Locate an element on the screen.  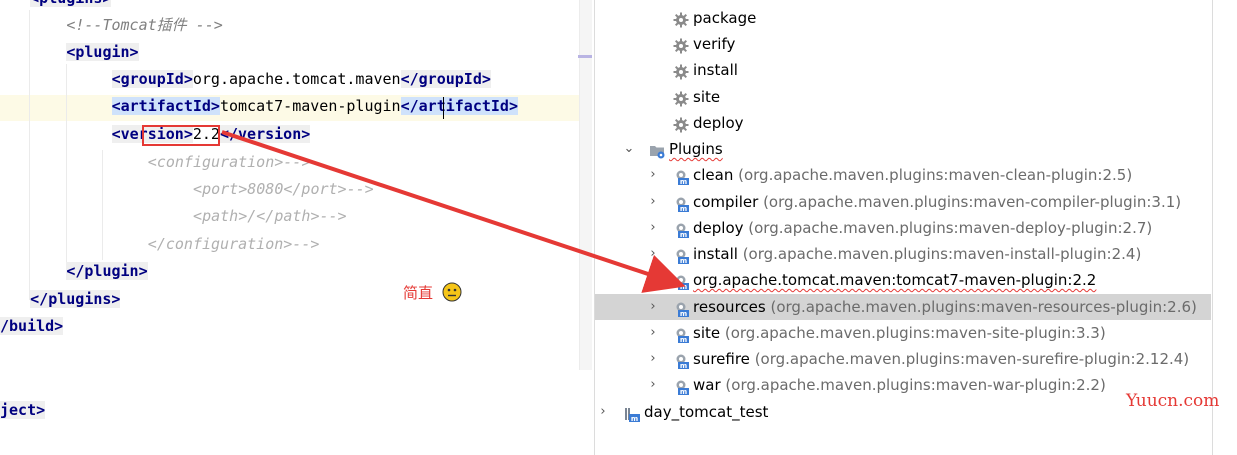
tree-item-name: install is located at coordinates (715, 70).